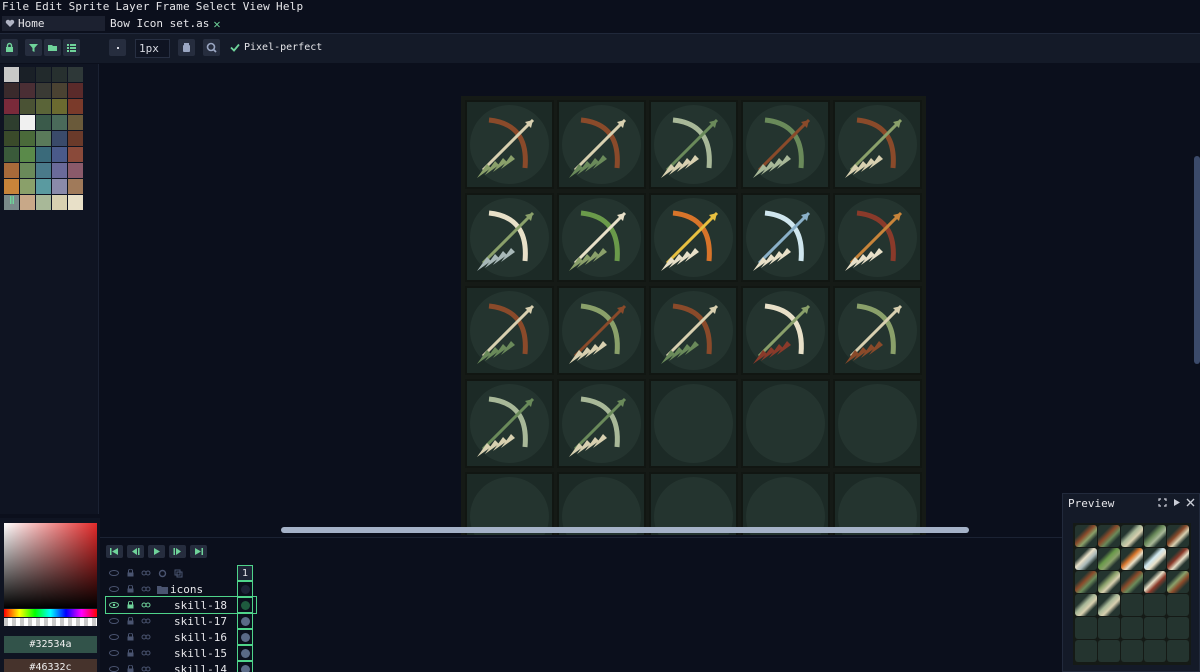  I want to click on layer-row-skill-14: skill-14, so click(181, 666).